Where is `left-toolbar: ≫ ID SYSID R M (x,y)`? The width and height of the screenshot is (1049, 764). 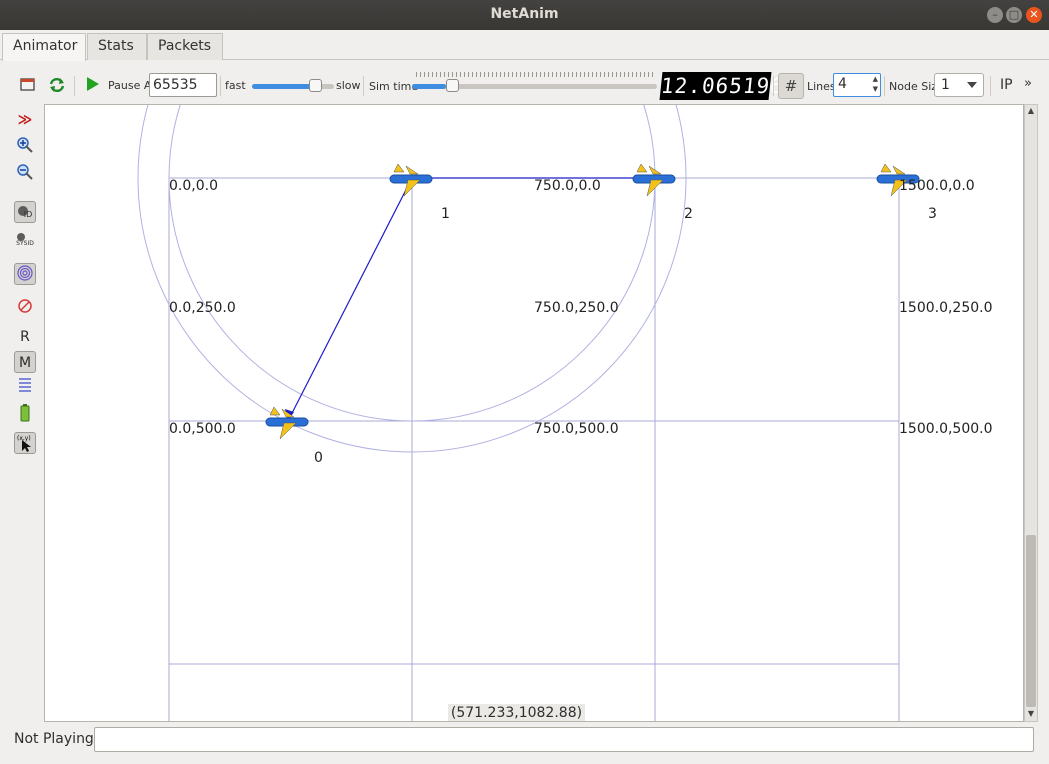 left-toolbar: ≫ ID SYSID R M (x,y) is located at coordinates (22, 414).